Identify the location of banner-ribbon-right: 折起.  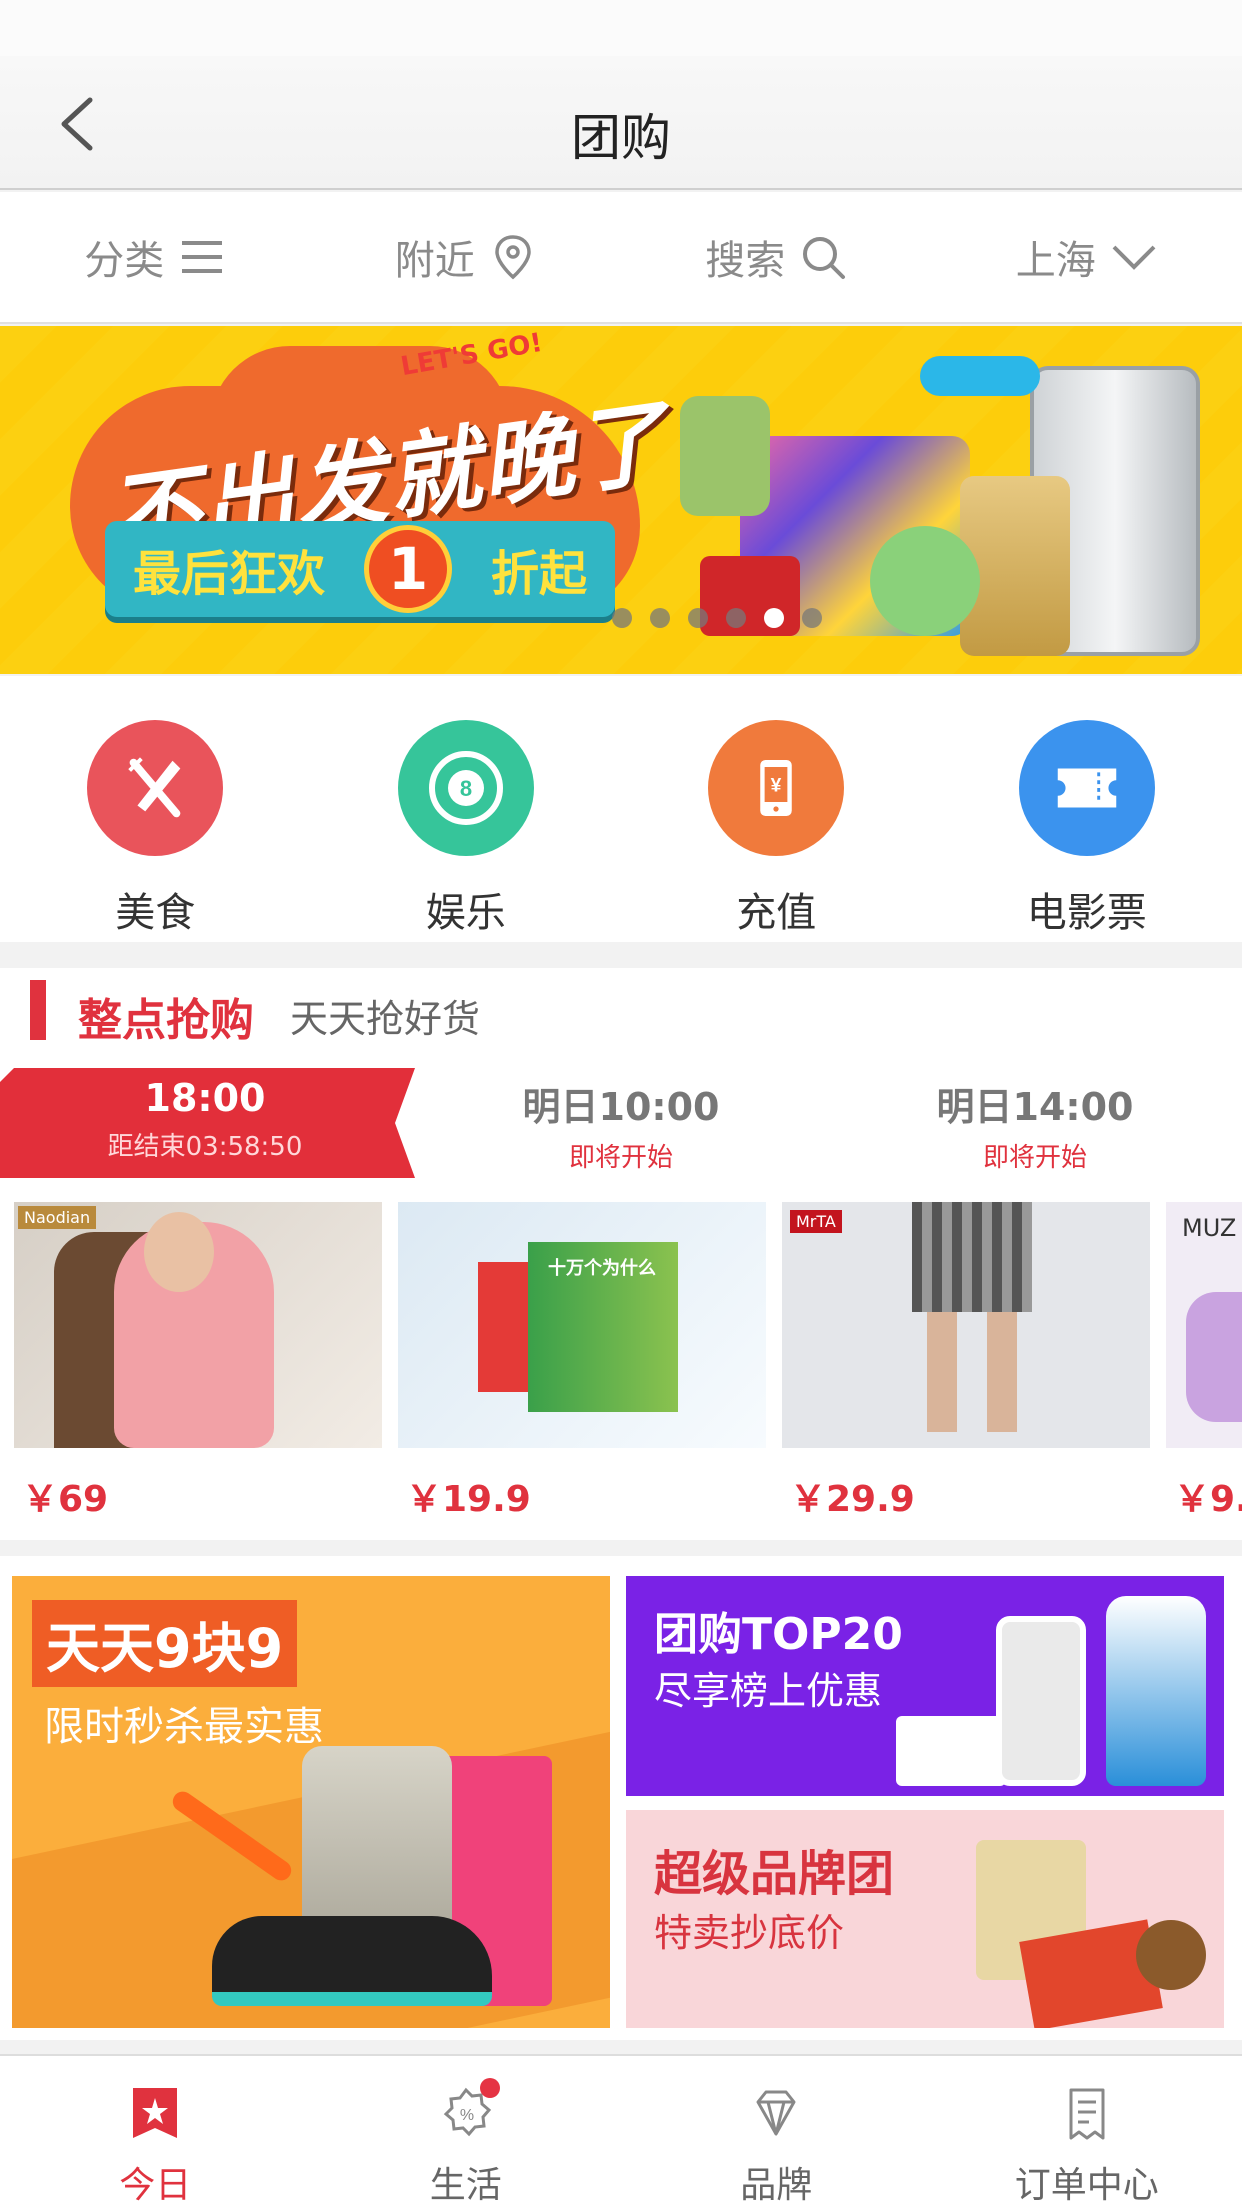
(538, 574).